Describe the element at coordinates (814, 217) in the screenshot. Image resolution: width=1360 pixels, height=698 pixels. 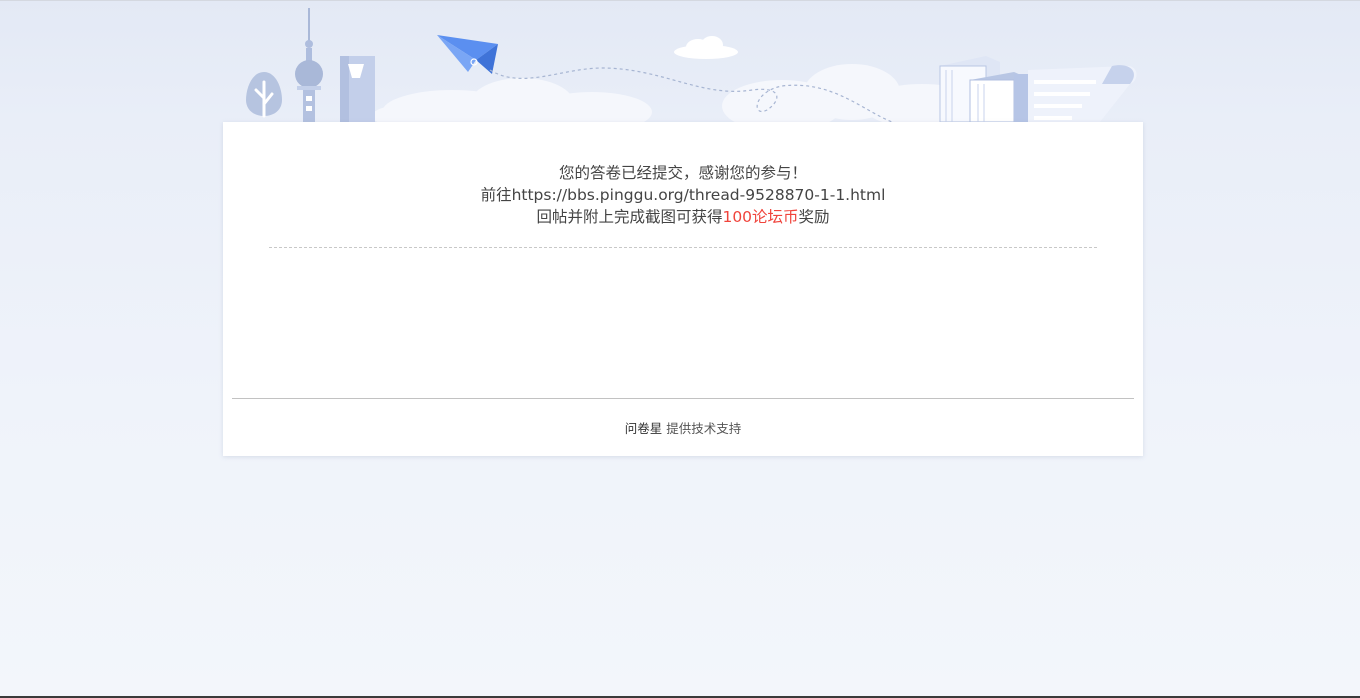
I see `reward-text-suffix: 奖励` at that location.